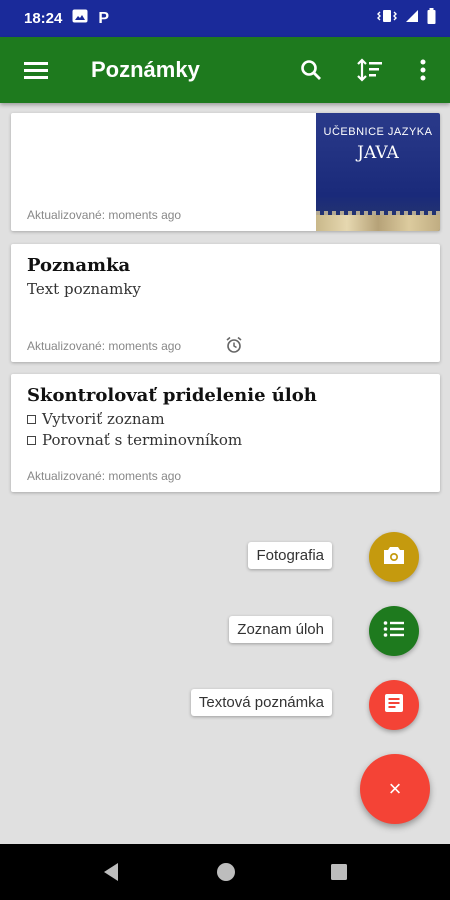  Describe the element at coordinates (43, 18) in the screenshot. I see `status-time: 18:24` at that location.